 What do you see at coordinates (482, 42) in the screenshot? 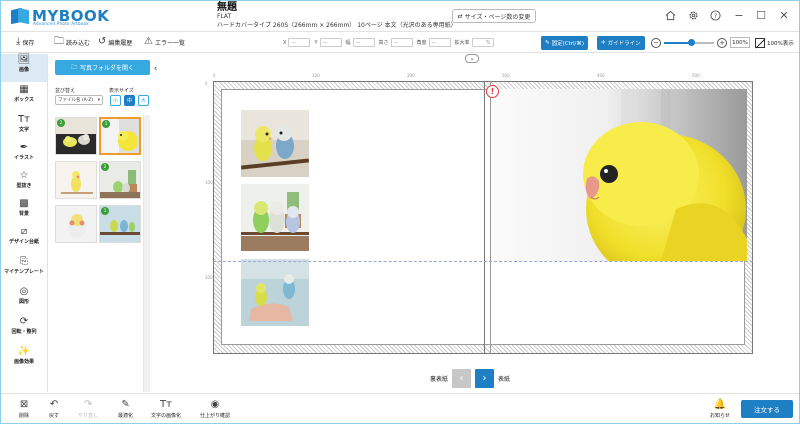
I see `prop-scale-input: %` at bounding box center [482, 42].